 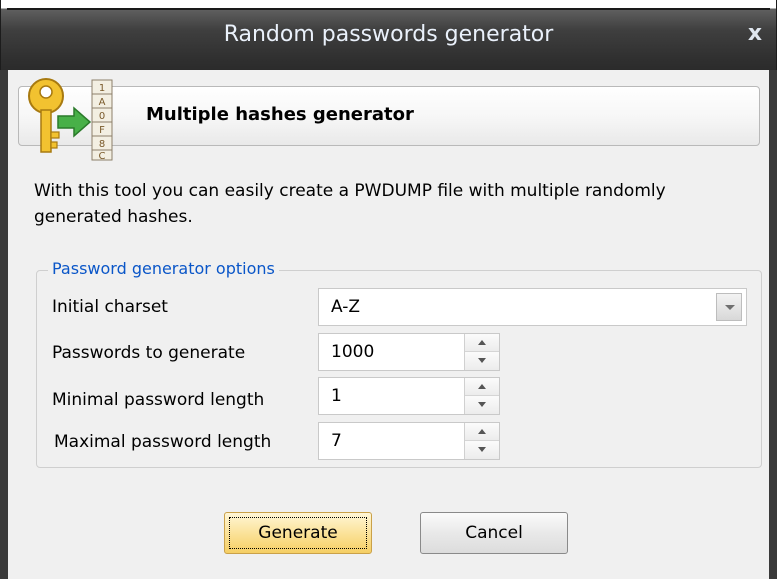 I want to click on cancel-button-label: Cancel, so click(x=494, y=533).